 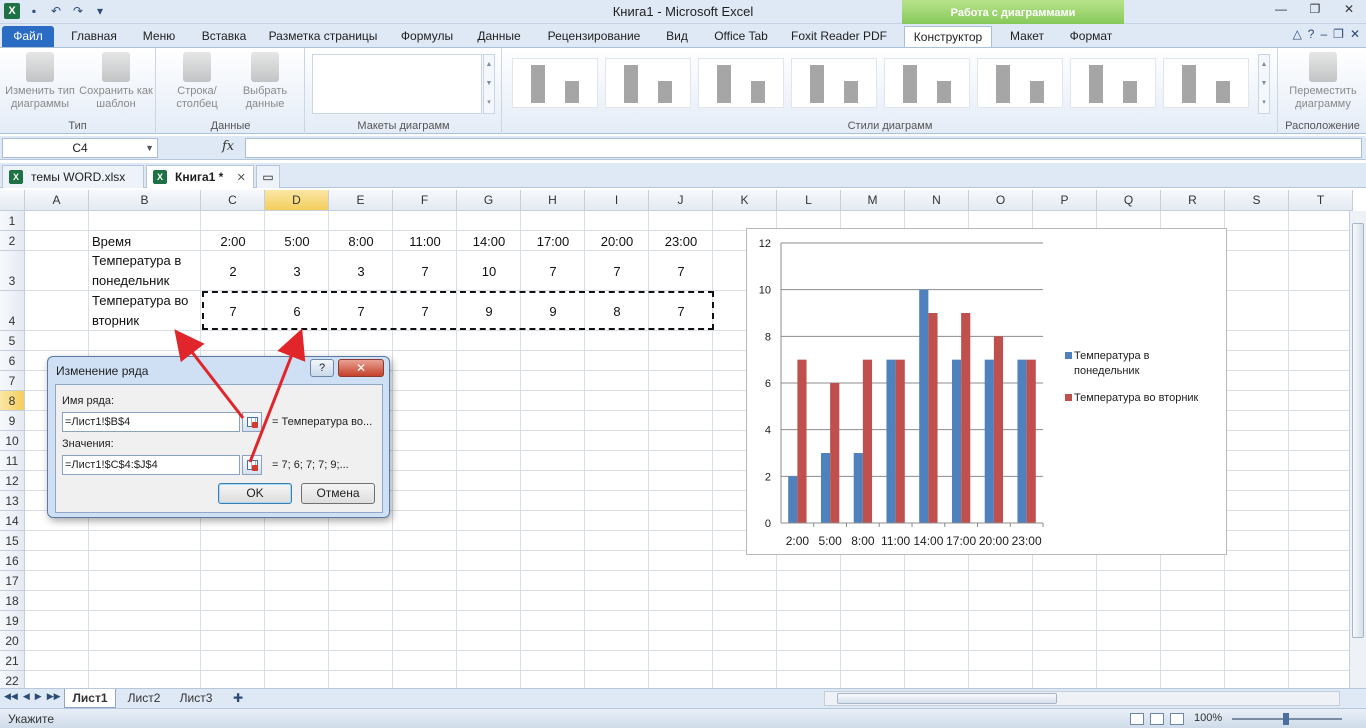 I want to click on data-cell: 20:00, so click(x=617, y=241).